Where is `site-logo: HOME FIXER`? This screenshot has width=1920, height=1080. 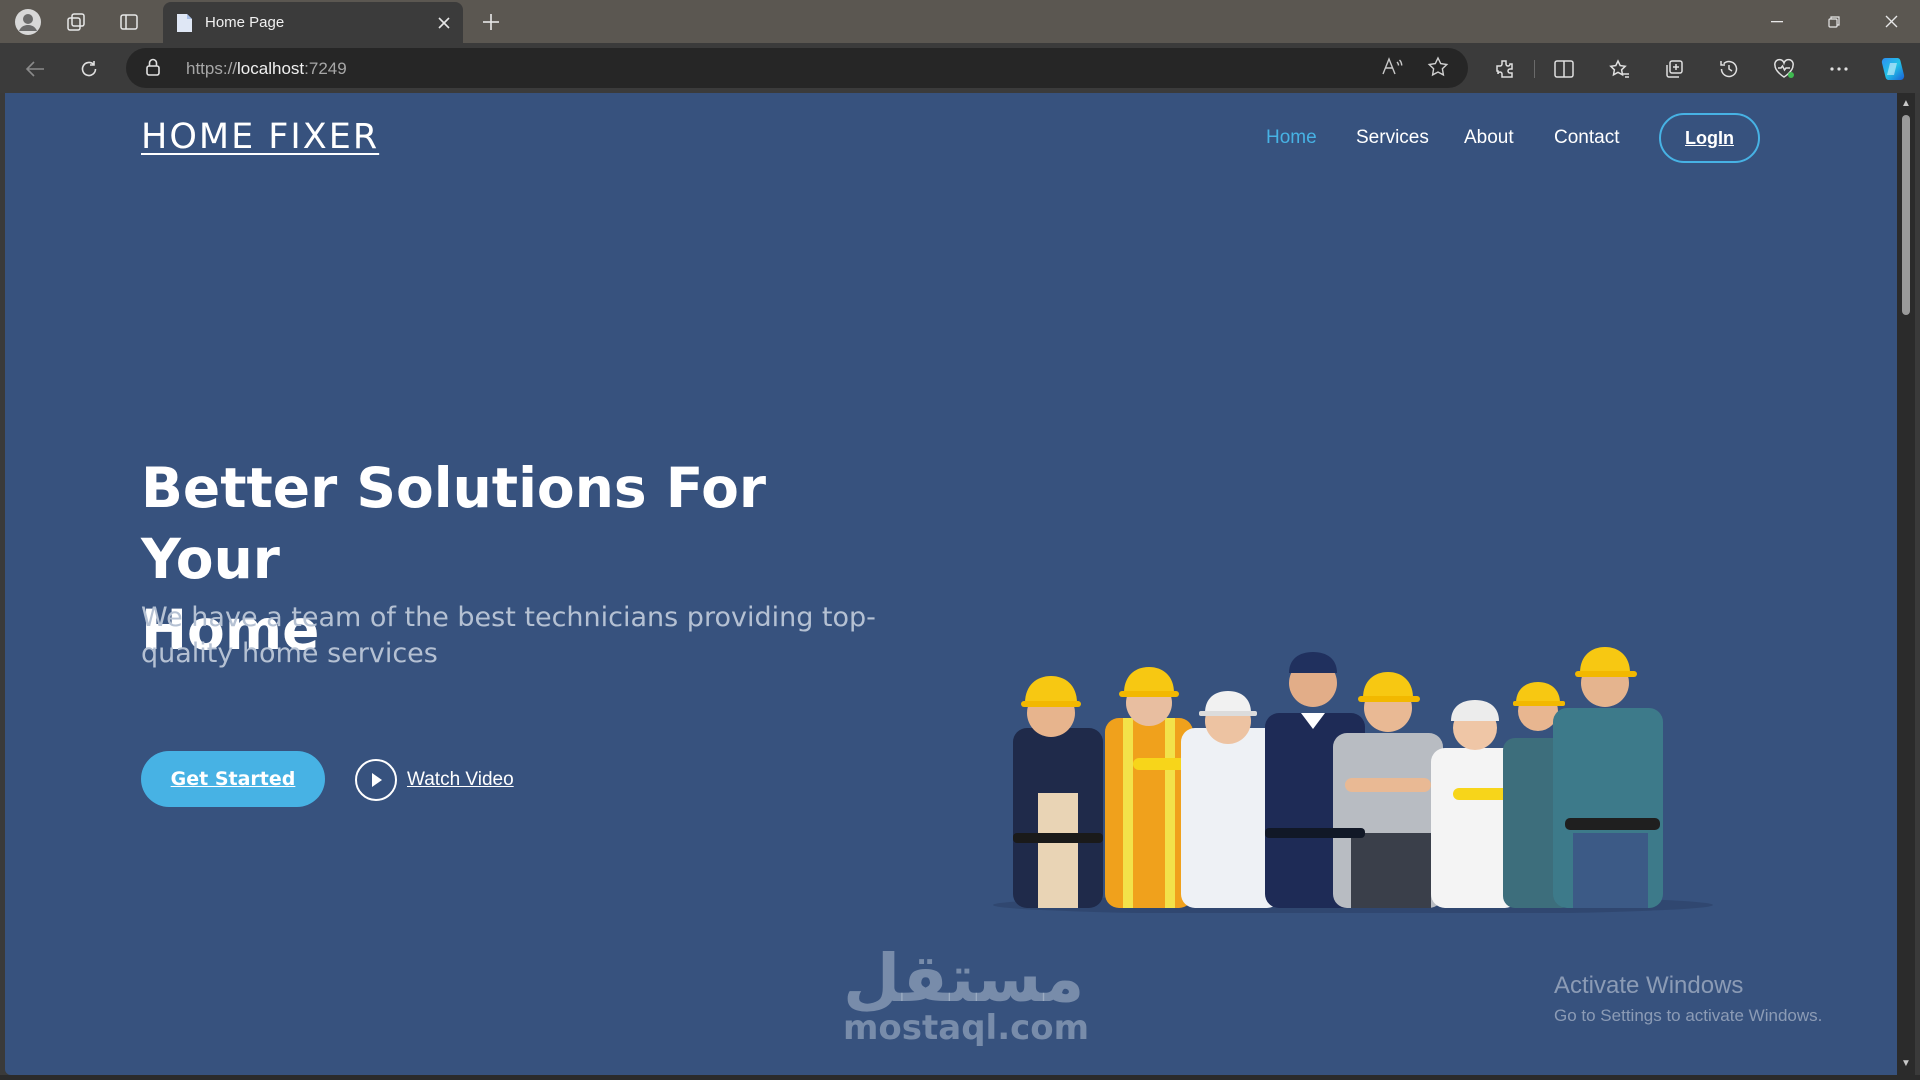 site-logo: HOME FIXER is located at coordinates (260, 137).